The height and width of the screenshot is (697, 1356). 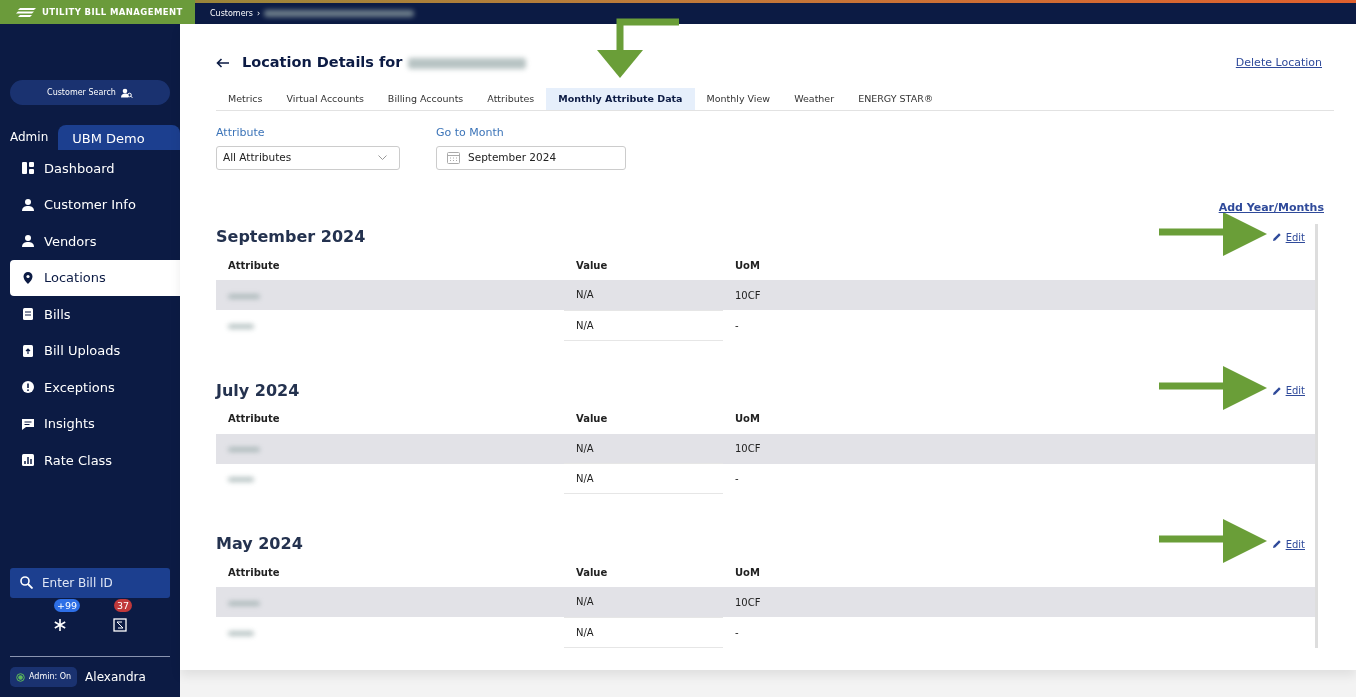 What do you see at coordinates (814, 99) in the screenshot?
I see `tab: Weather` at bounding box center [814, 99].